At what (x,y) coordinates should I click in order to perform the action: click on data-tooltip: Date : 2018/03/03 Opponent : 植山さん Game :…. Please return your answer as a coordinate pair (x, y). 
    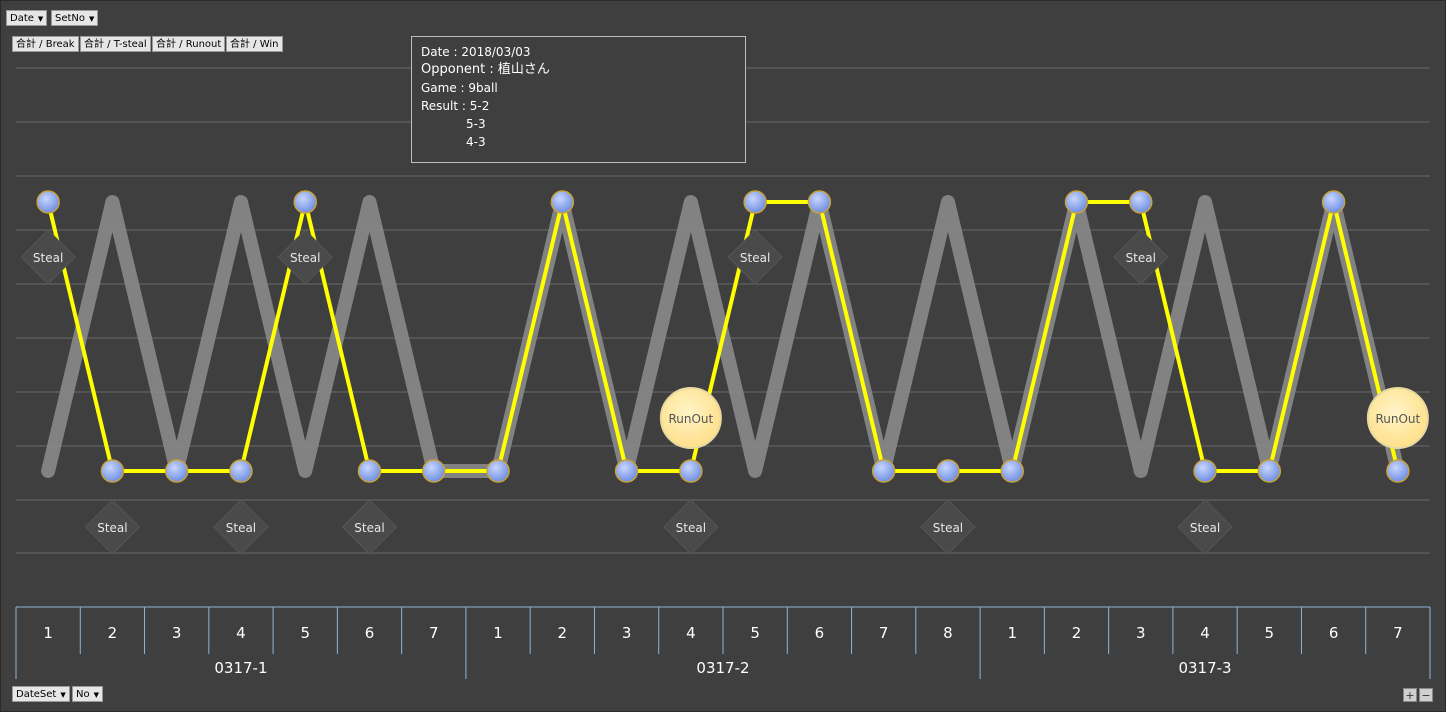
    Looking at the image, I should click on (578, 99).